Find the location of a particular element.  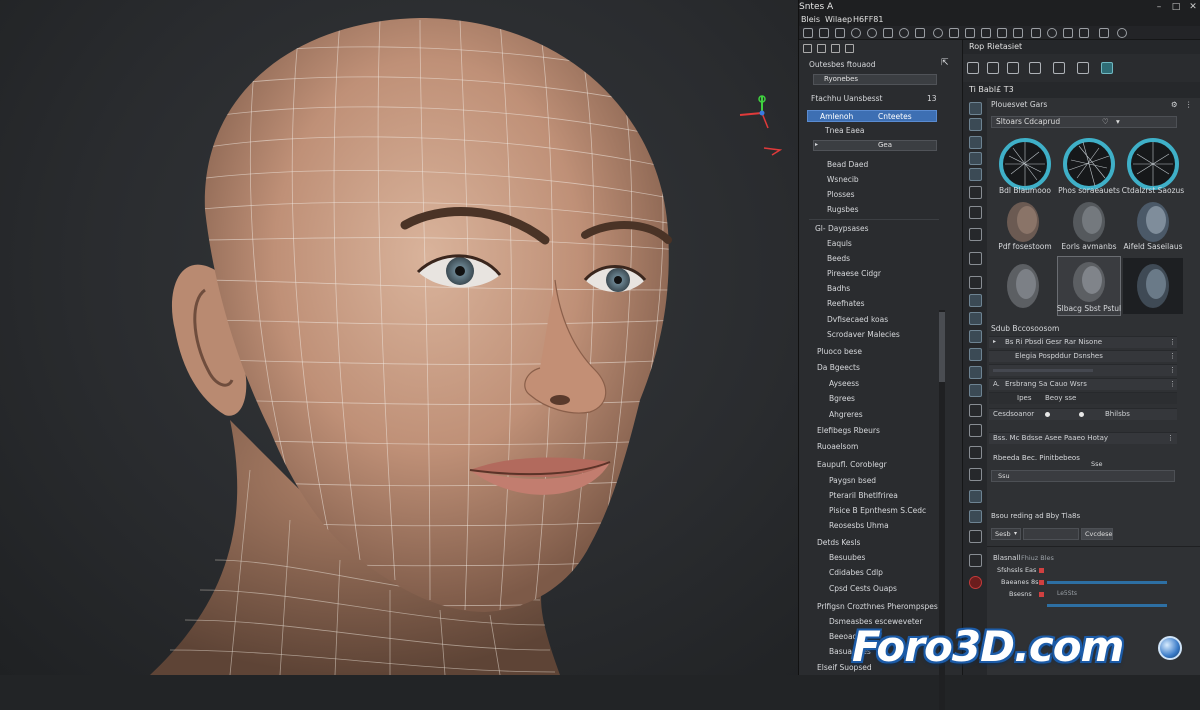

value-field: Gea is located at coordinates (875, 145).